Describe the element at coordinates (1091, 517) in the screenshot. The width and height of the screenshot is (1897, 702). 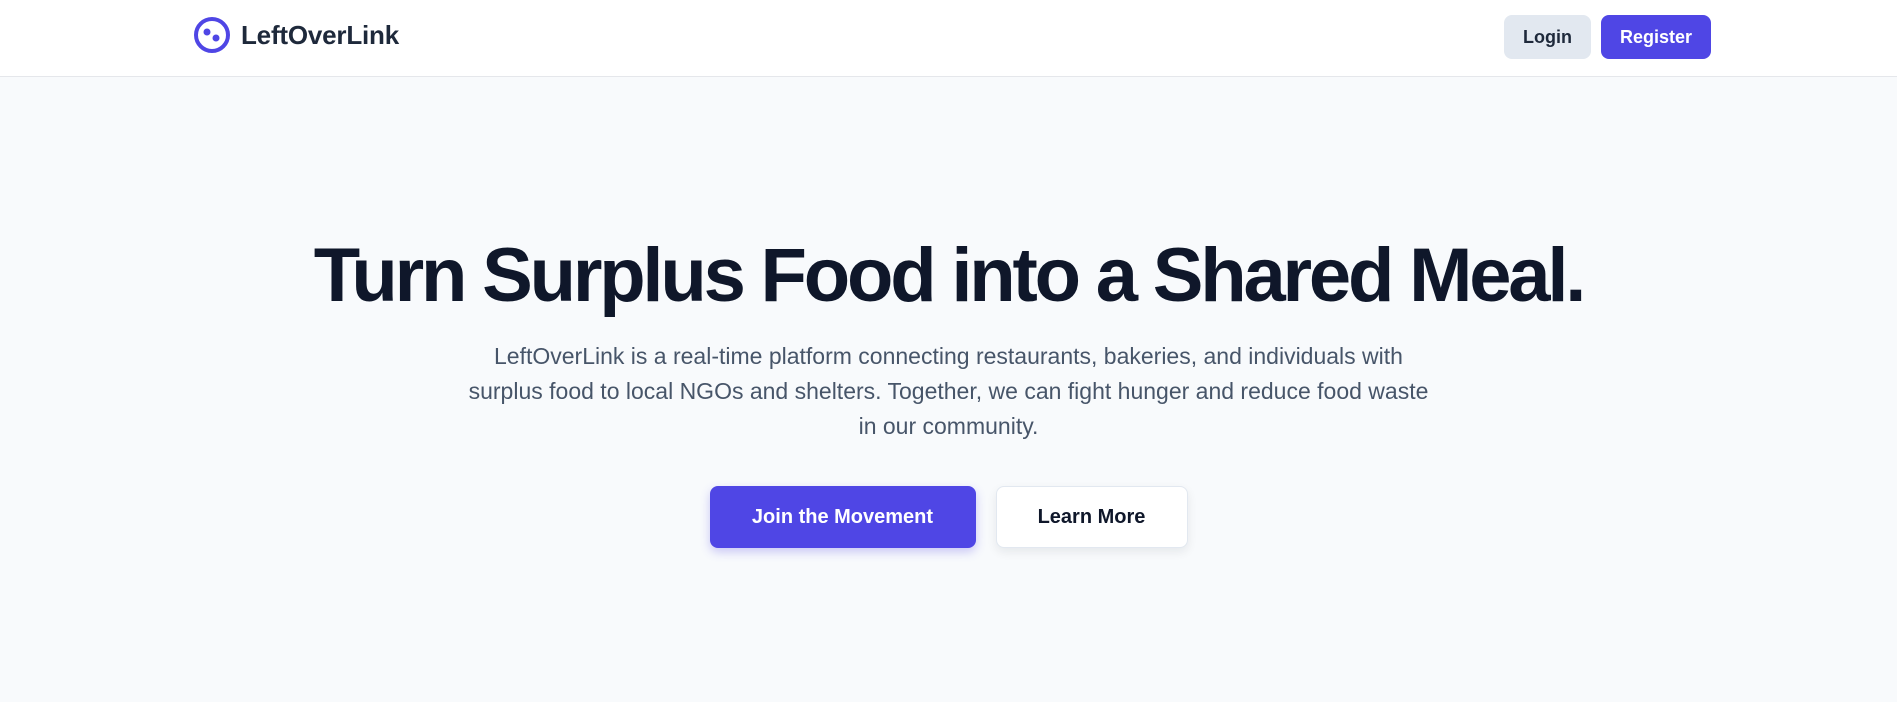
I see `learn-more-button: Learn More` at that location.